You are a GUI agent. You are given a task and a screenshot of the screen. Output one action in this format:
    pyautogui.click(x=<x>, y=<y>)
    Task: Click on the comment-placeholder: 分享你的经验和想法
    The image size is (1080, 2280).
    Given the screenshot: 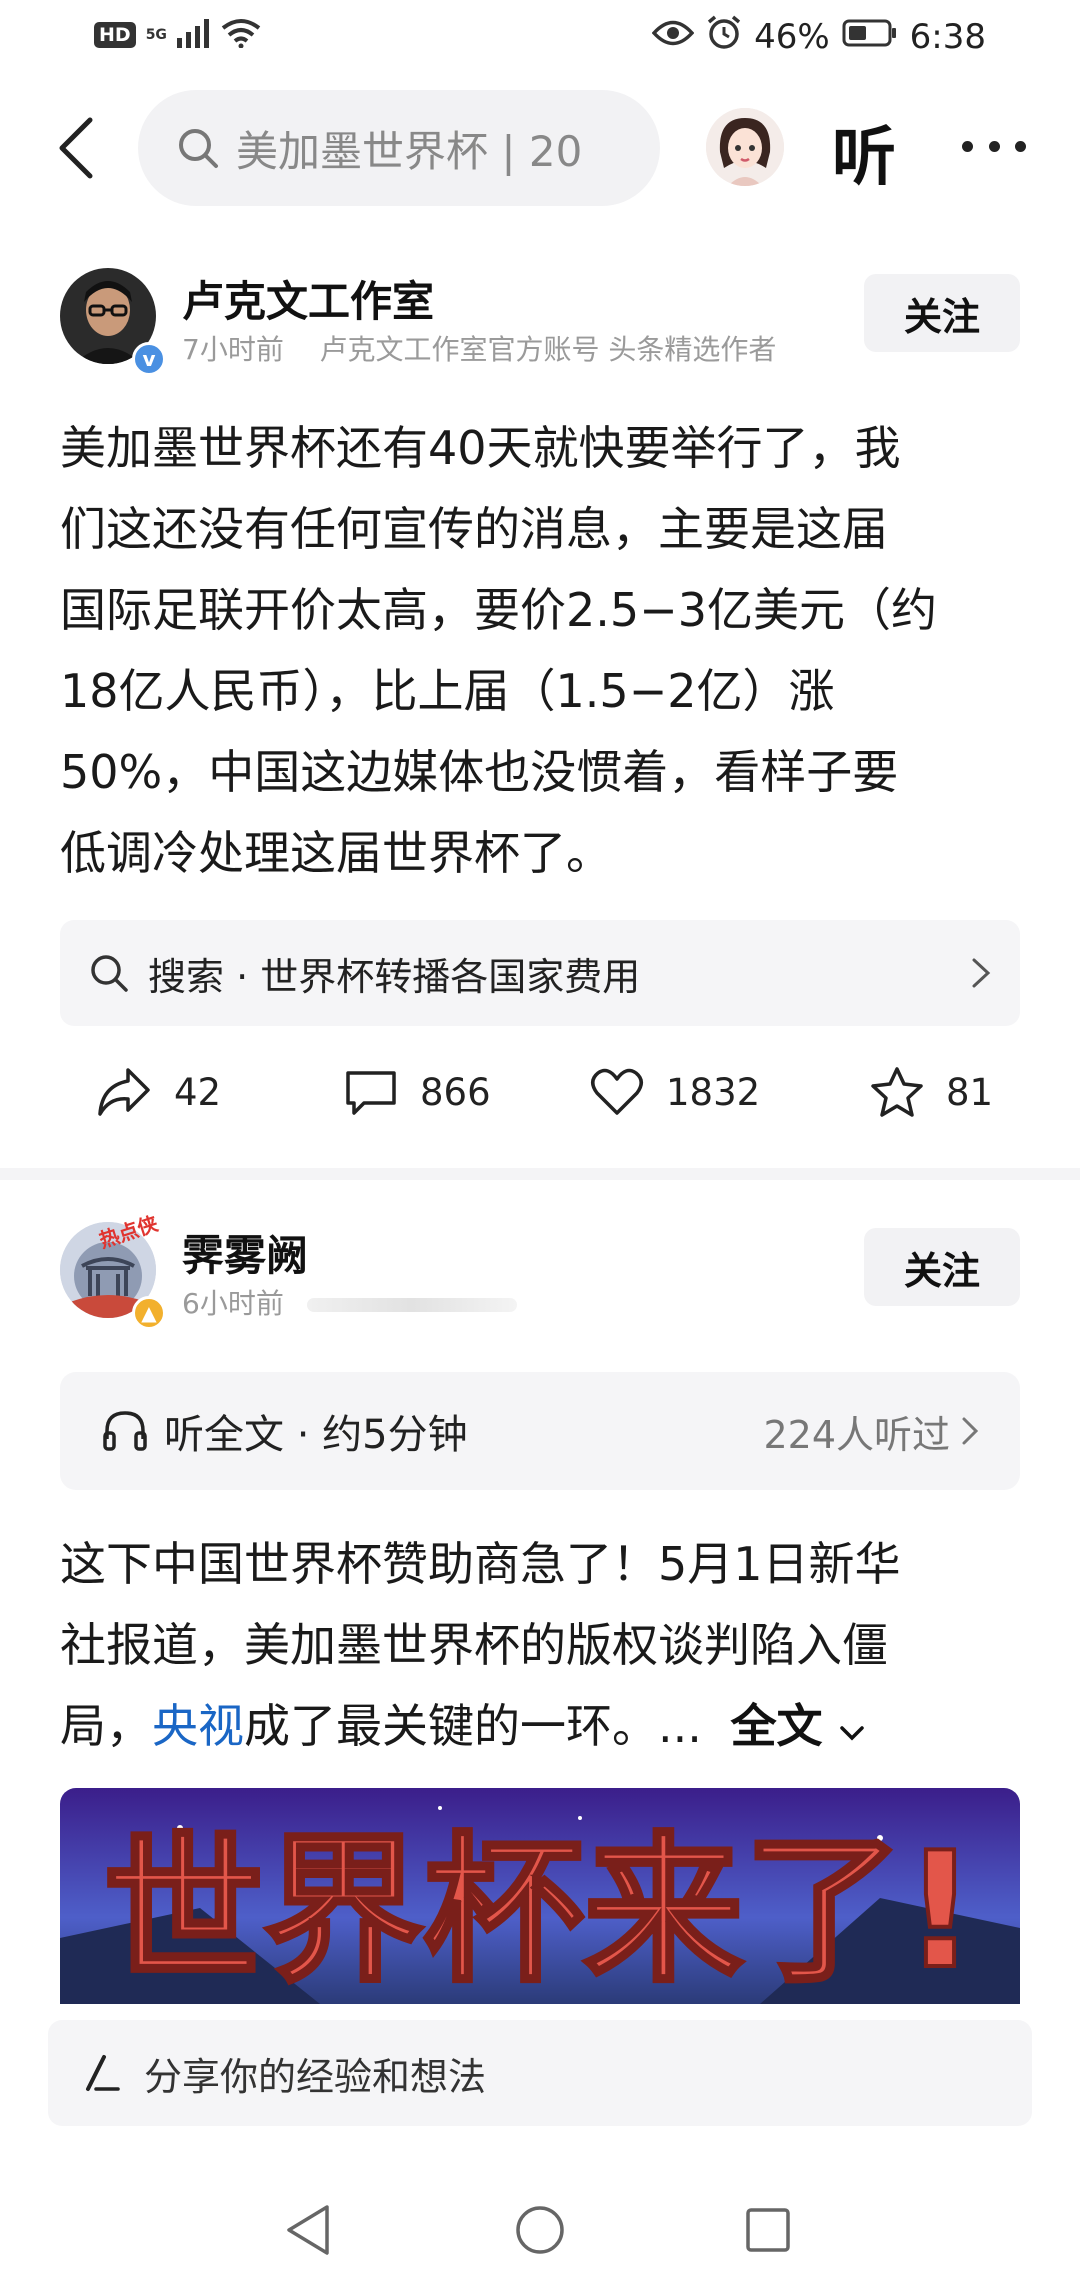 What is the action you would take?
    pyautogui.click(x=315, y=2076)
    